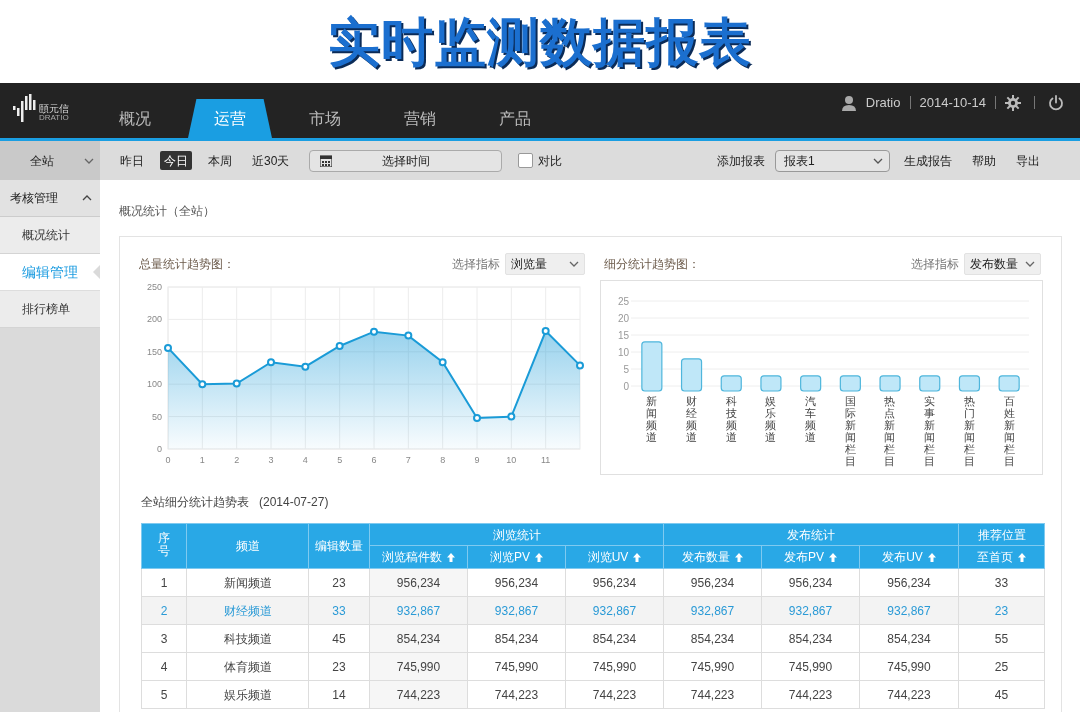 This screenshot has height=720, width=1080. I want to click on metric-select: 浏览量, so click(545, 264).